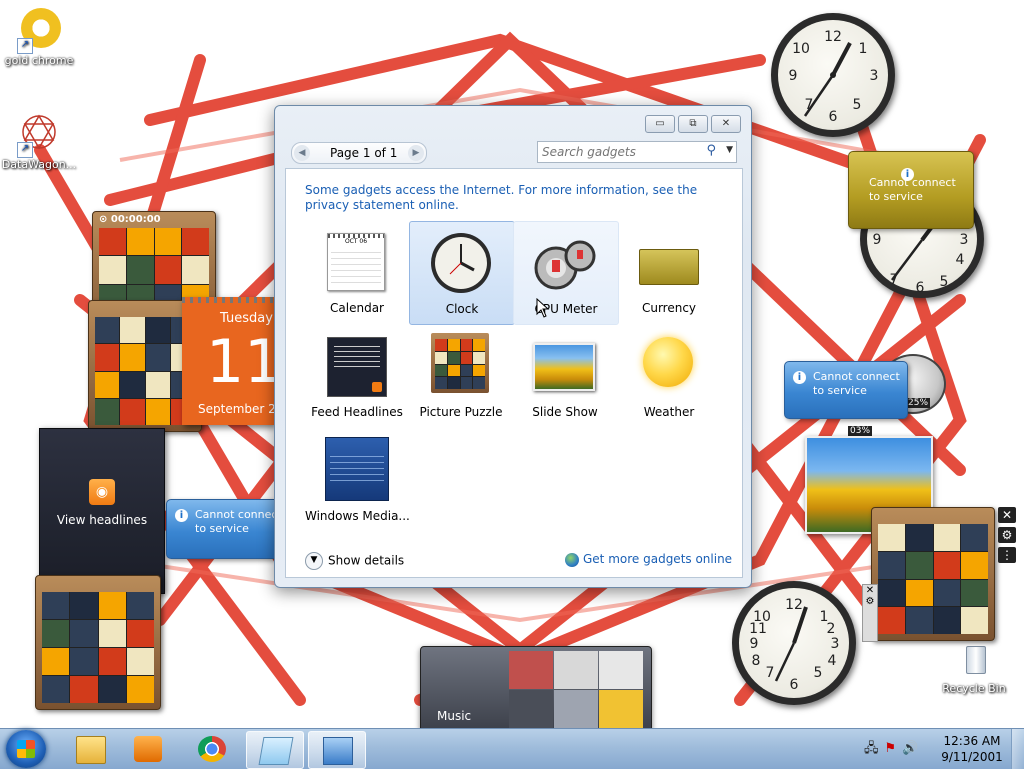  I want to click on restore-button: ⧉, so click(693, 124).